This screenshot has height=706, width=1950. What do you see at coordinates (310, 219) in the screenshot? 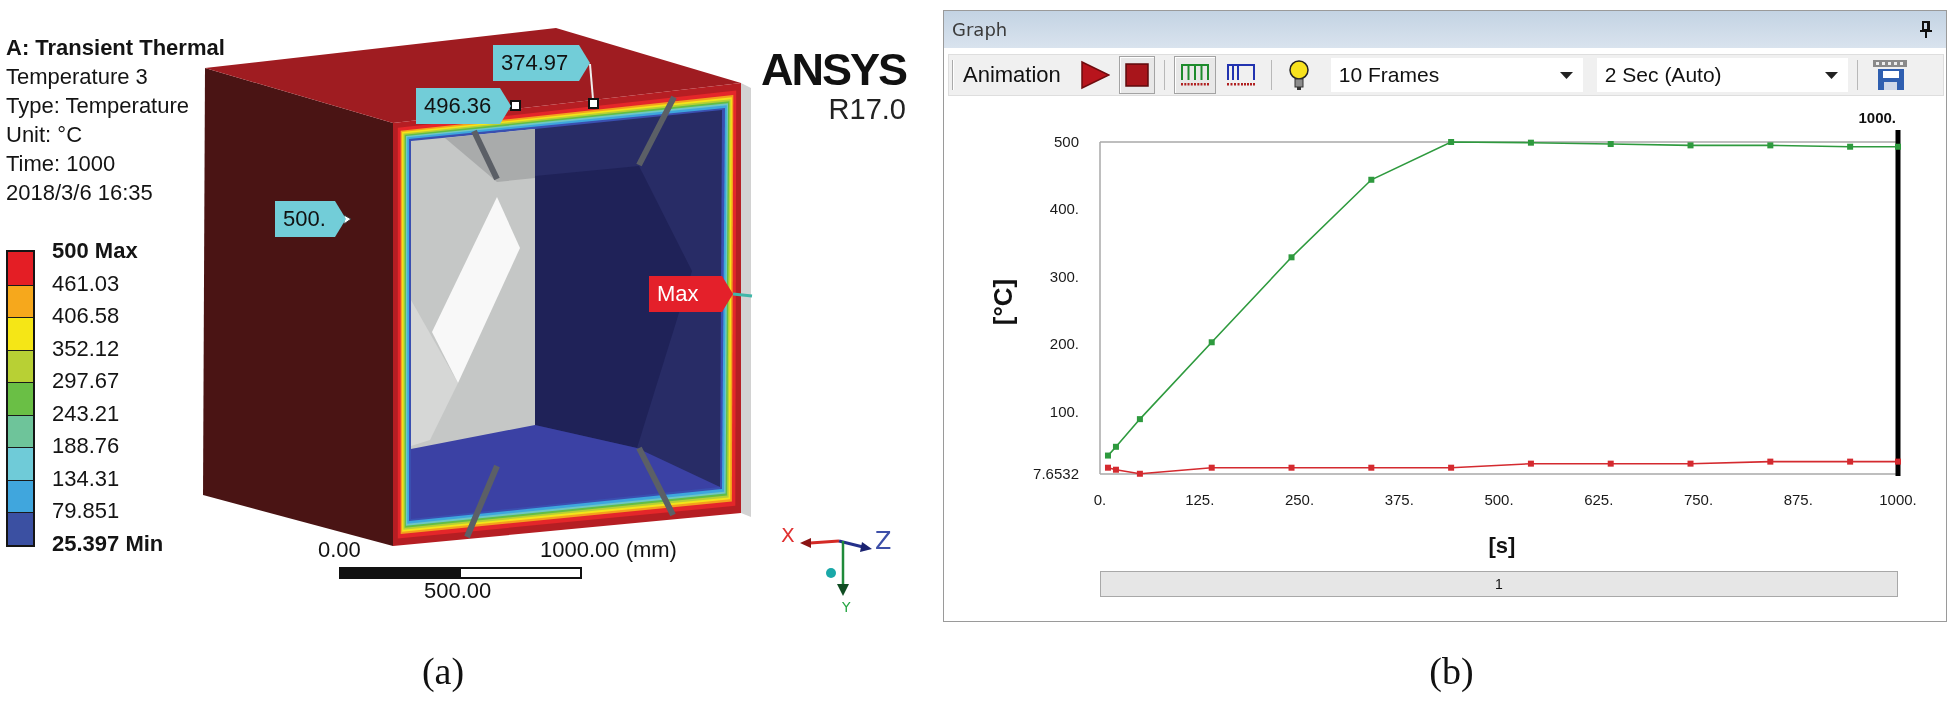
I see `probe-label: 500.` at bounding box center [310, 219].